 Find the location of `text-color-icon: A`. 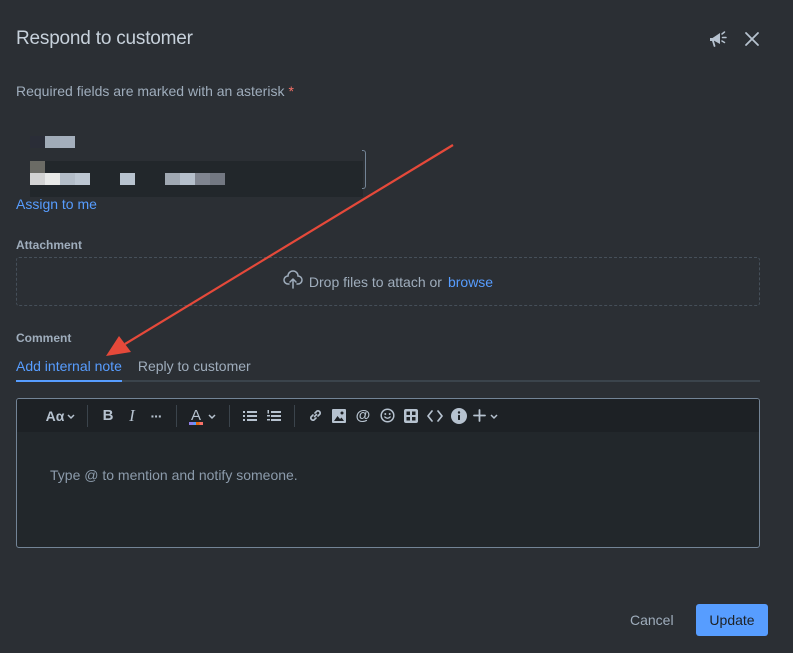

text-color-icon: A is located at coordinates (196, 416).